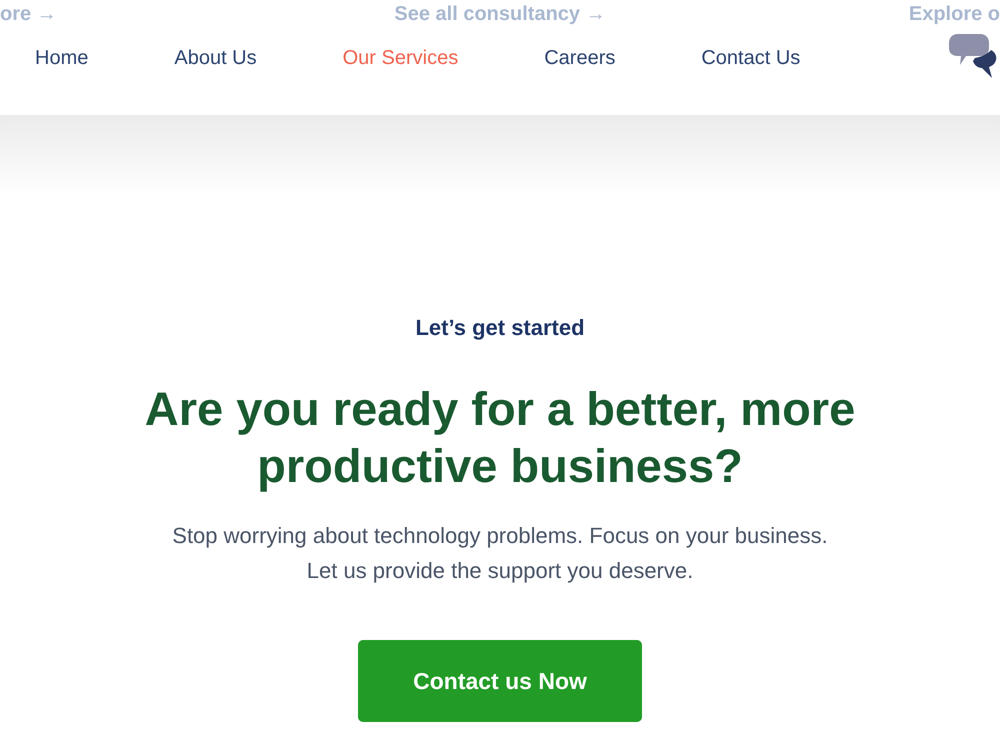 The height and width of the screenshot is (750, 1000). I want to click on nav-link: Home, so click(61, 58).